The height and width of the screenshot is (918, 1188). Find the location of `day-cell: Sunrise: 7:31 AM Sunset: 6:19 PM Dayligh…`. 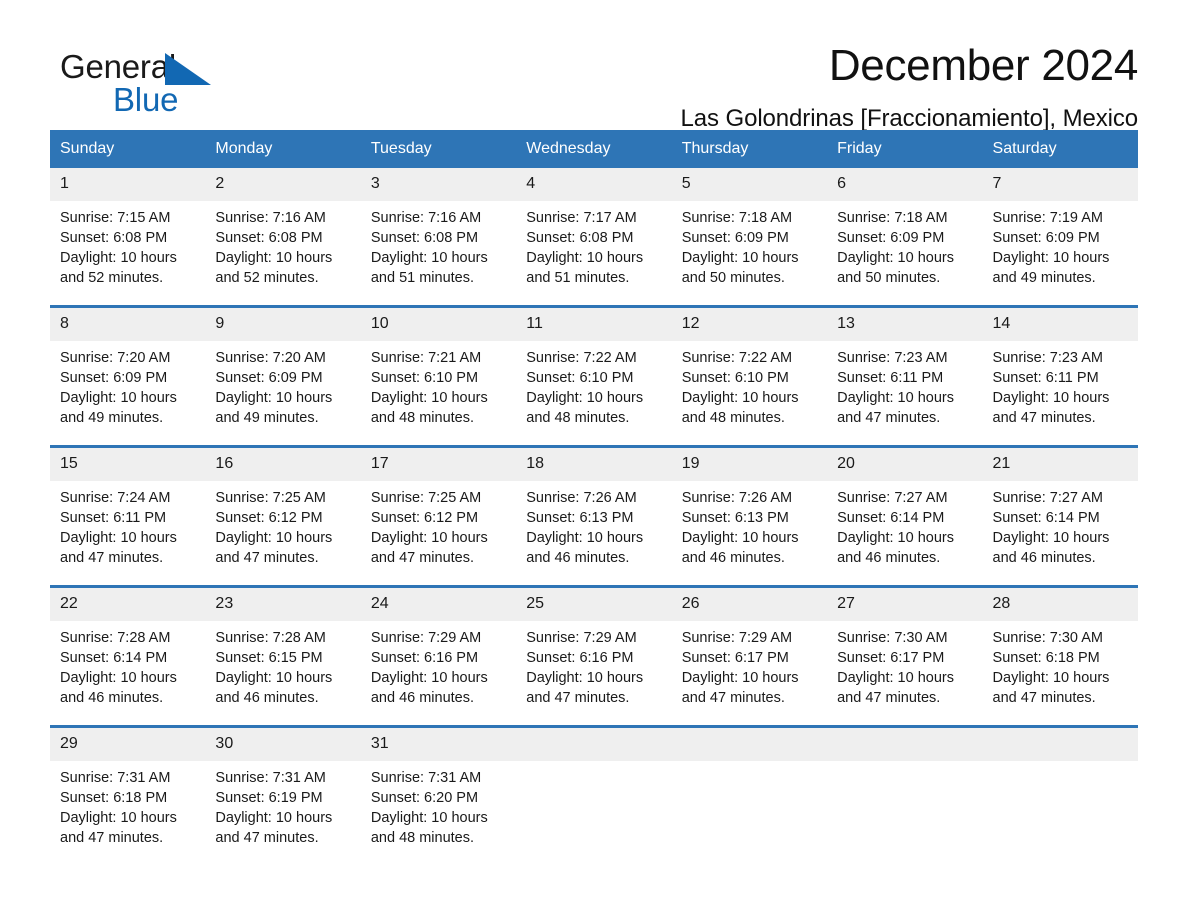

day-cell: Sunrise: 7:31 AM Sunset: 6:19 PM Dayligh… is located at coordinates (282, 813).